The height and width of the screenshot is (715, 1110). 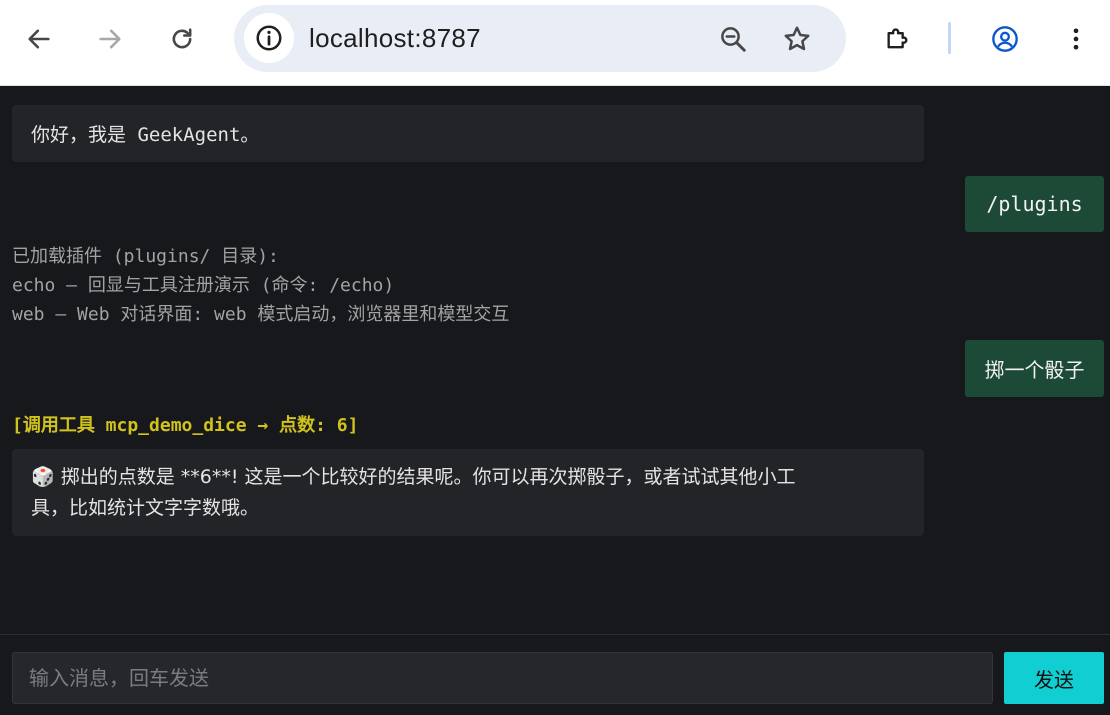 I want to click on plugin-list-header: 已加载插件 (plugins/ 目录):, so click(x=145, y=256).